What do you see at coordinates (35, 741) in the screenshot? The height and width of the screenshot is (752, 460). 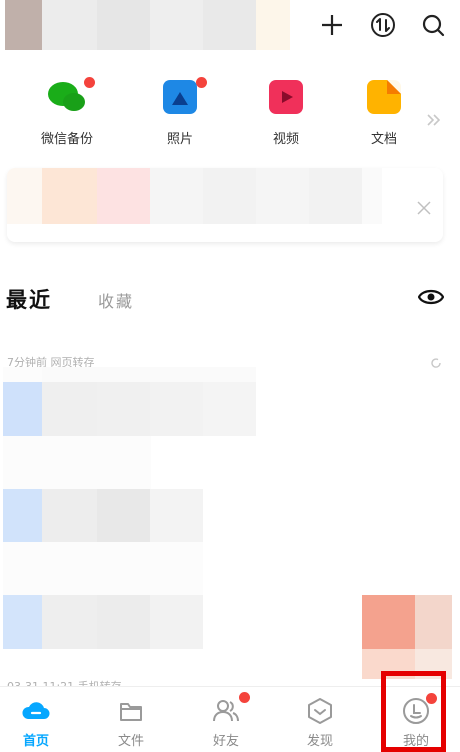 I see `nav-label: 首页` at bounding box center [35, 741].